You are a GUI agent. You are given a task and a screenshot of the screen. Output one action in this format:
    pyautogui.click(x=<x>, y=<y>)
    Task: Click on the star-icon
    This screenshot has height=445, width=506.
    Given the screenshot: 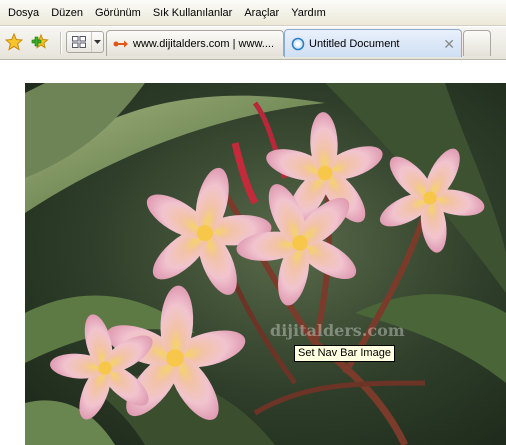 What is the action you would take?
    pyautogui.click(x=14, y=42)
    